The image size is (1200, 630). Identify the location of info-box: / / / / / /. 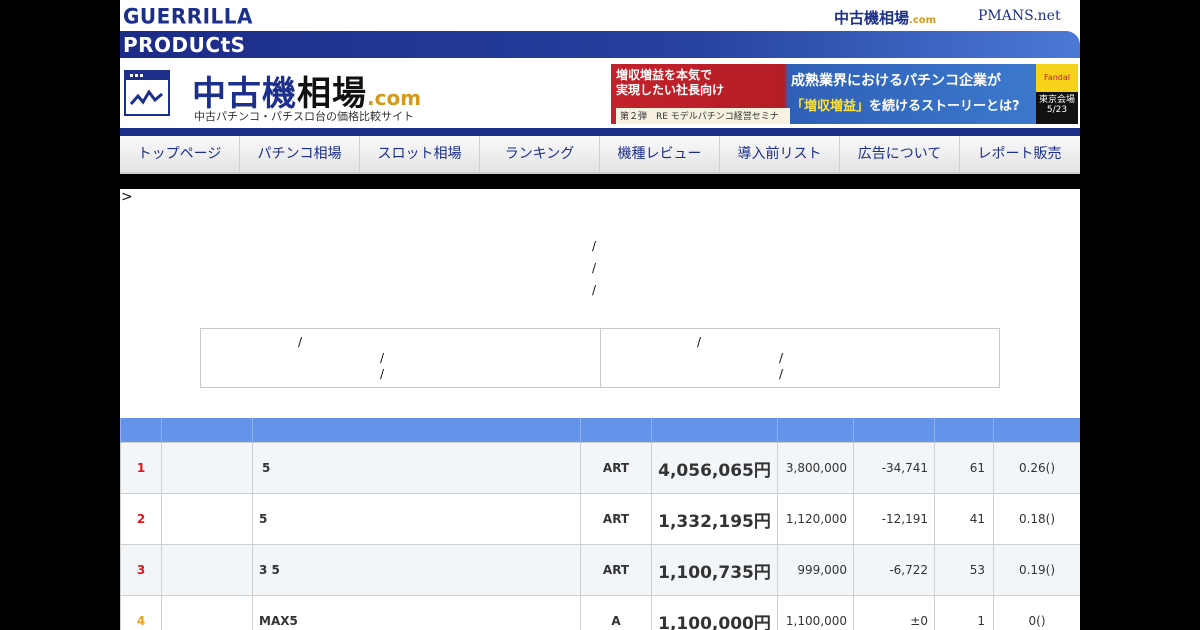
(600, 358).